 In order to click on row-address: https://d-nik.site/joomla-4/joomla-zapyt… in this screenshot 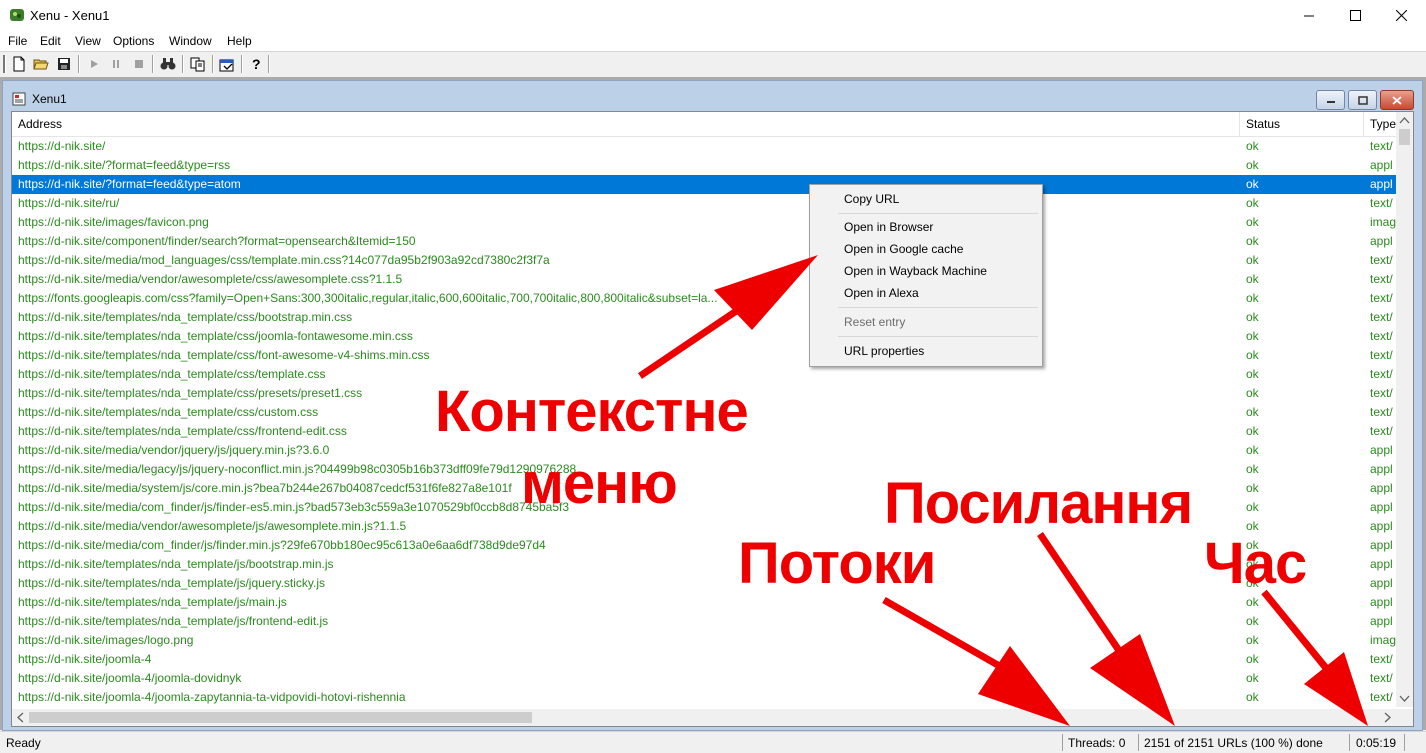, I will do `click(212, 697)`.